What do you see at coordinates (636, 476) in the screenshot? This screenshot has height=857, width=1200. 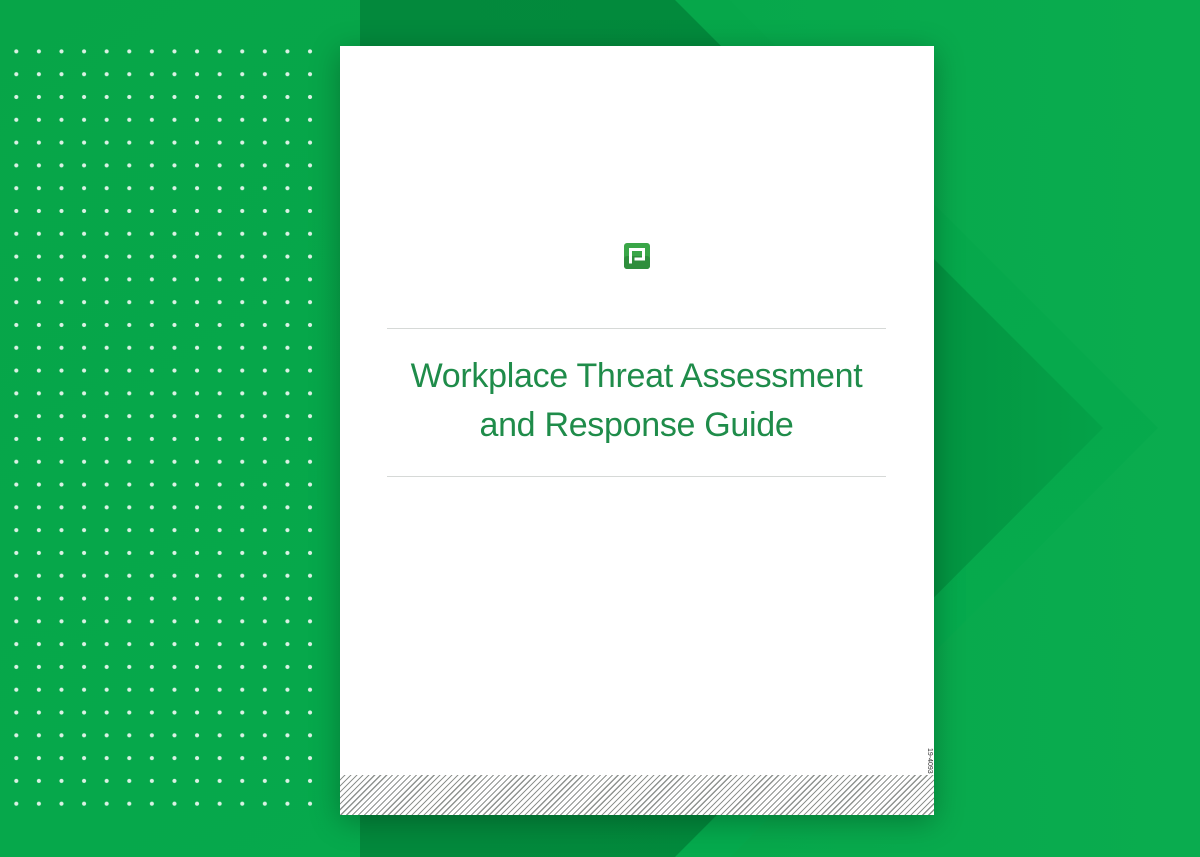 I see `title-rule-bottom` at bounding box center [636, 476].